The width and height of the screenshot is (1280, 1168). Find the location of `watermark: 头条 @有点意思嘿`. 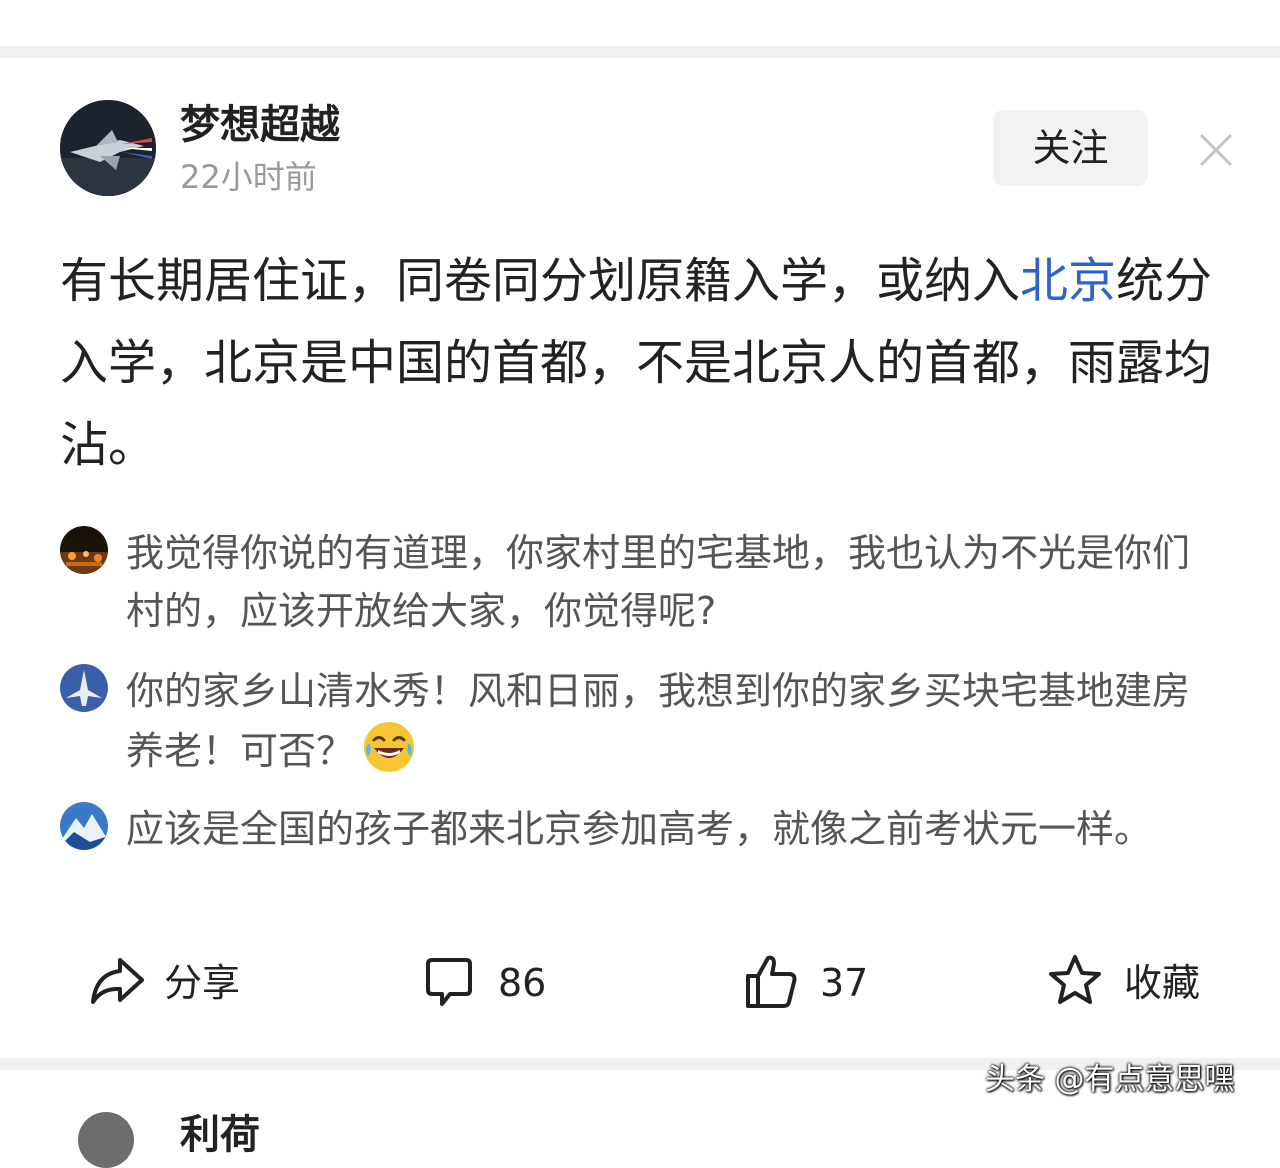

watermark: 头条 @有点意思嘿 is located at coordinates (1110, 1079).